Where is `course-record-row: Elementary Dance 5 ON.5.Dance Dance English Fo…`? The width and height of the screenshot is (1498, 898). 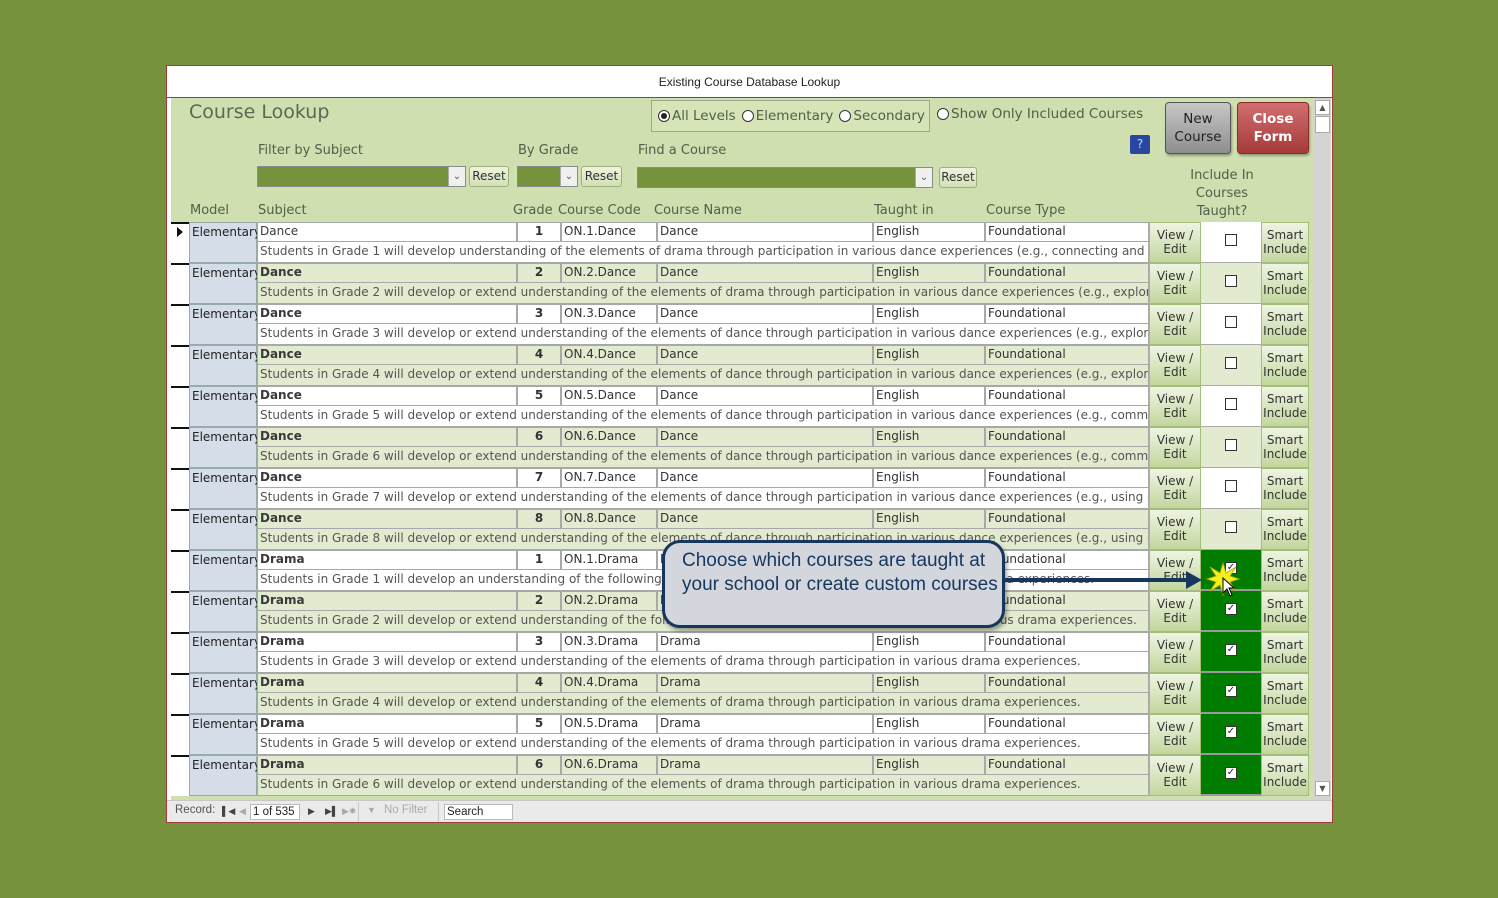 course-record-row: Elementary Dance 5 ON.5.Dance Dance English Fo… is located at coordinates (741, 406).